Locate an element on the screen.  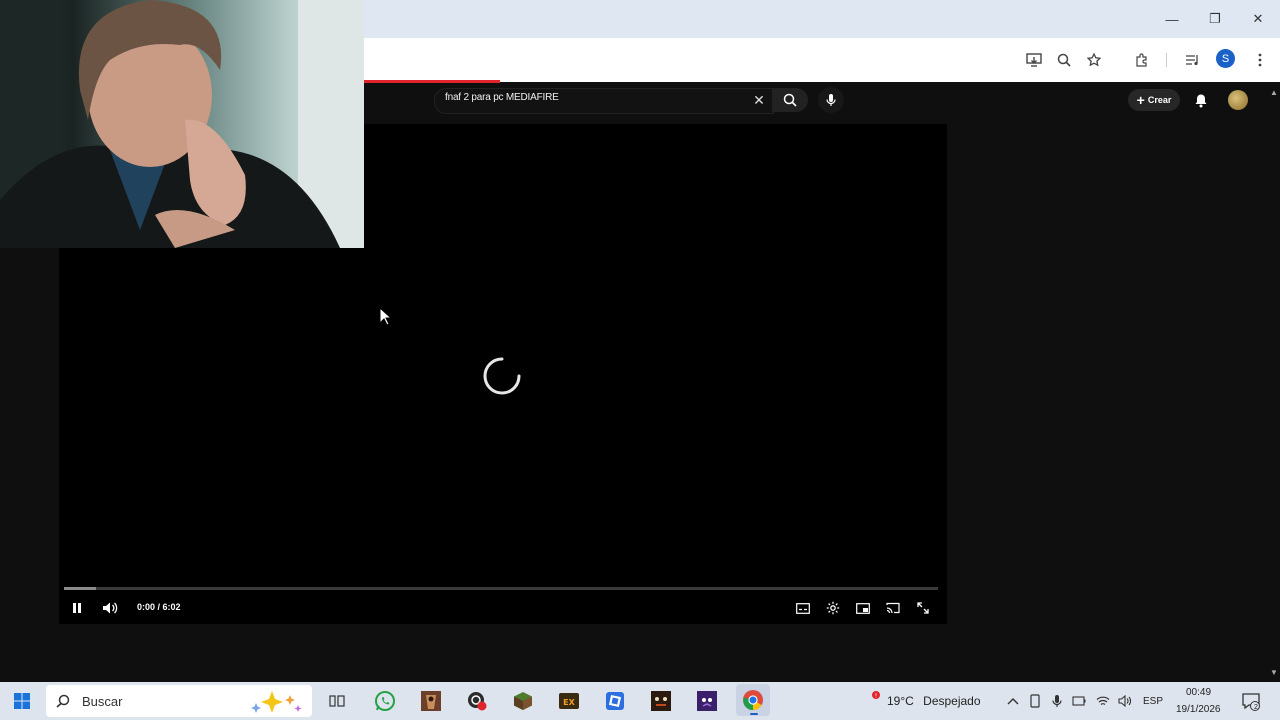
taskbar-search-label: Buscar is located at coordinates (102, 701).